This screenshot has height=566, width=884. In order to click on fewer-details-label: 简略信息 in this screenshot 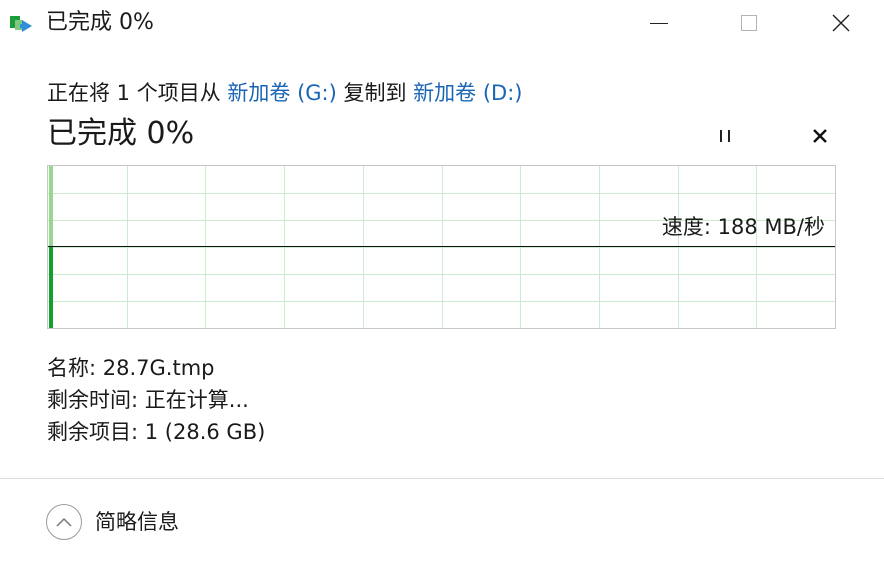, I will do `click(137, 522)`.